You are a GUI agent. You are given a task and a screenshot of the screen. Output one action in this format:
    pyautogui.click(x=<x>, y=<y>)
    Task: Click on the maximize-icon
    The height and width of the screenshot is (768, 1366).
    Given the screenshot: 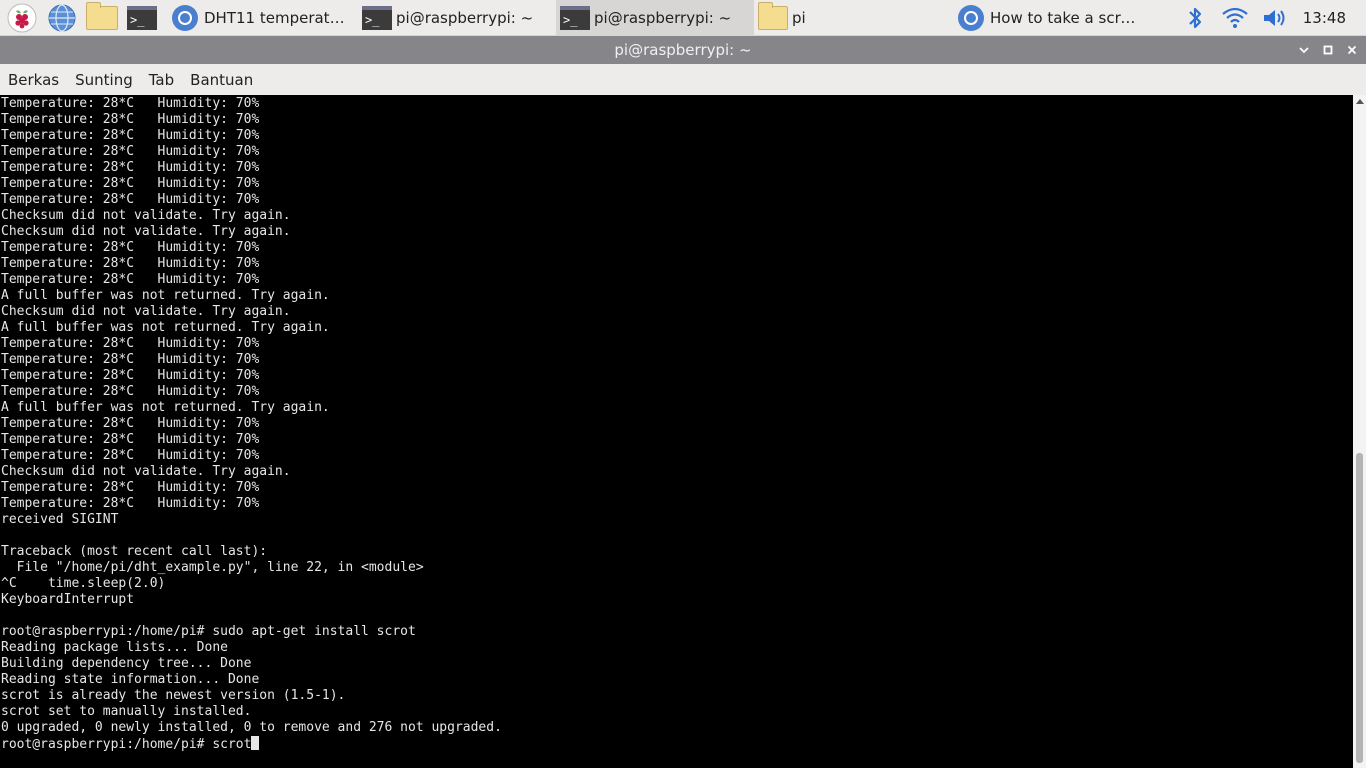 What is the action you would take?
    pyautogui.click(x=1328, y=50)
    